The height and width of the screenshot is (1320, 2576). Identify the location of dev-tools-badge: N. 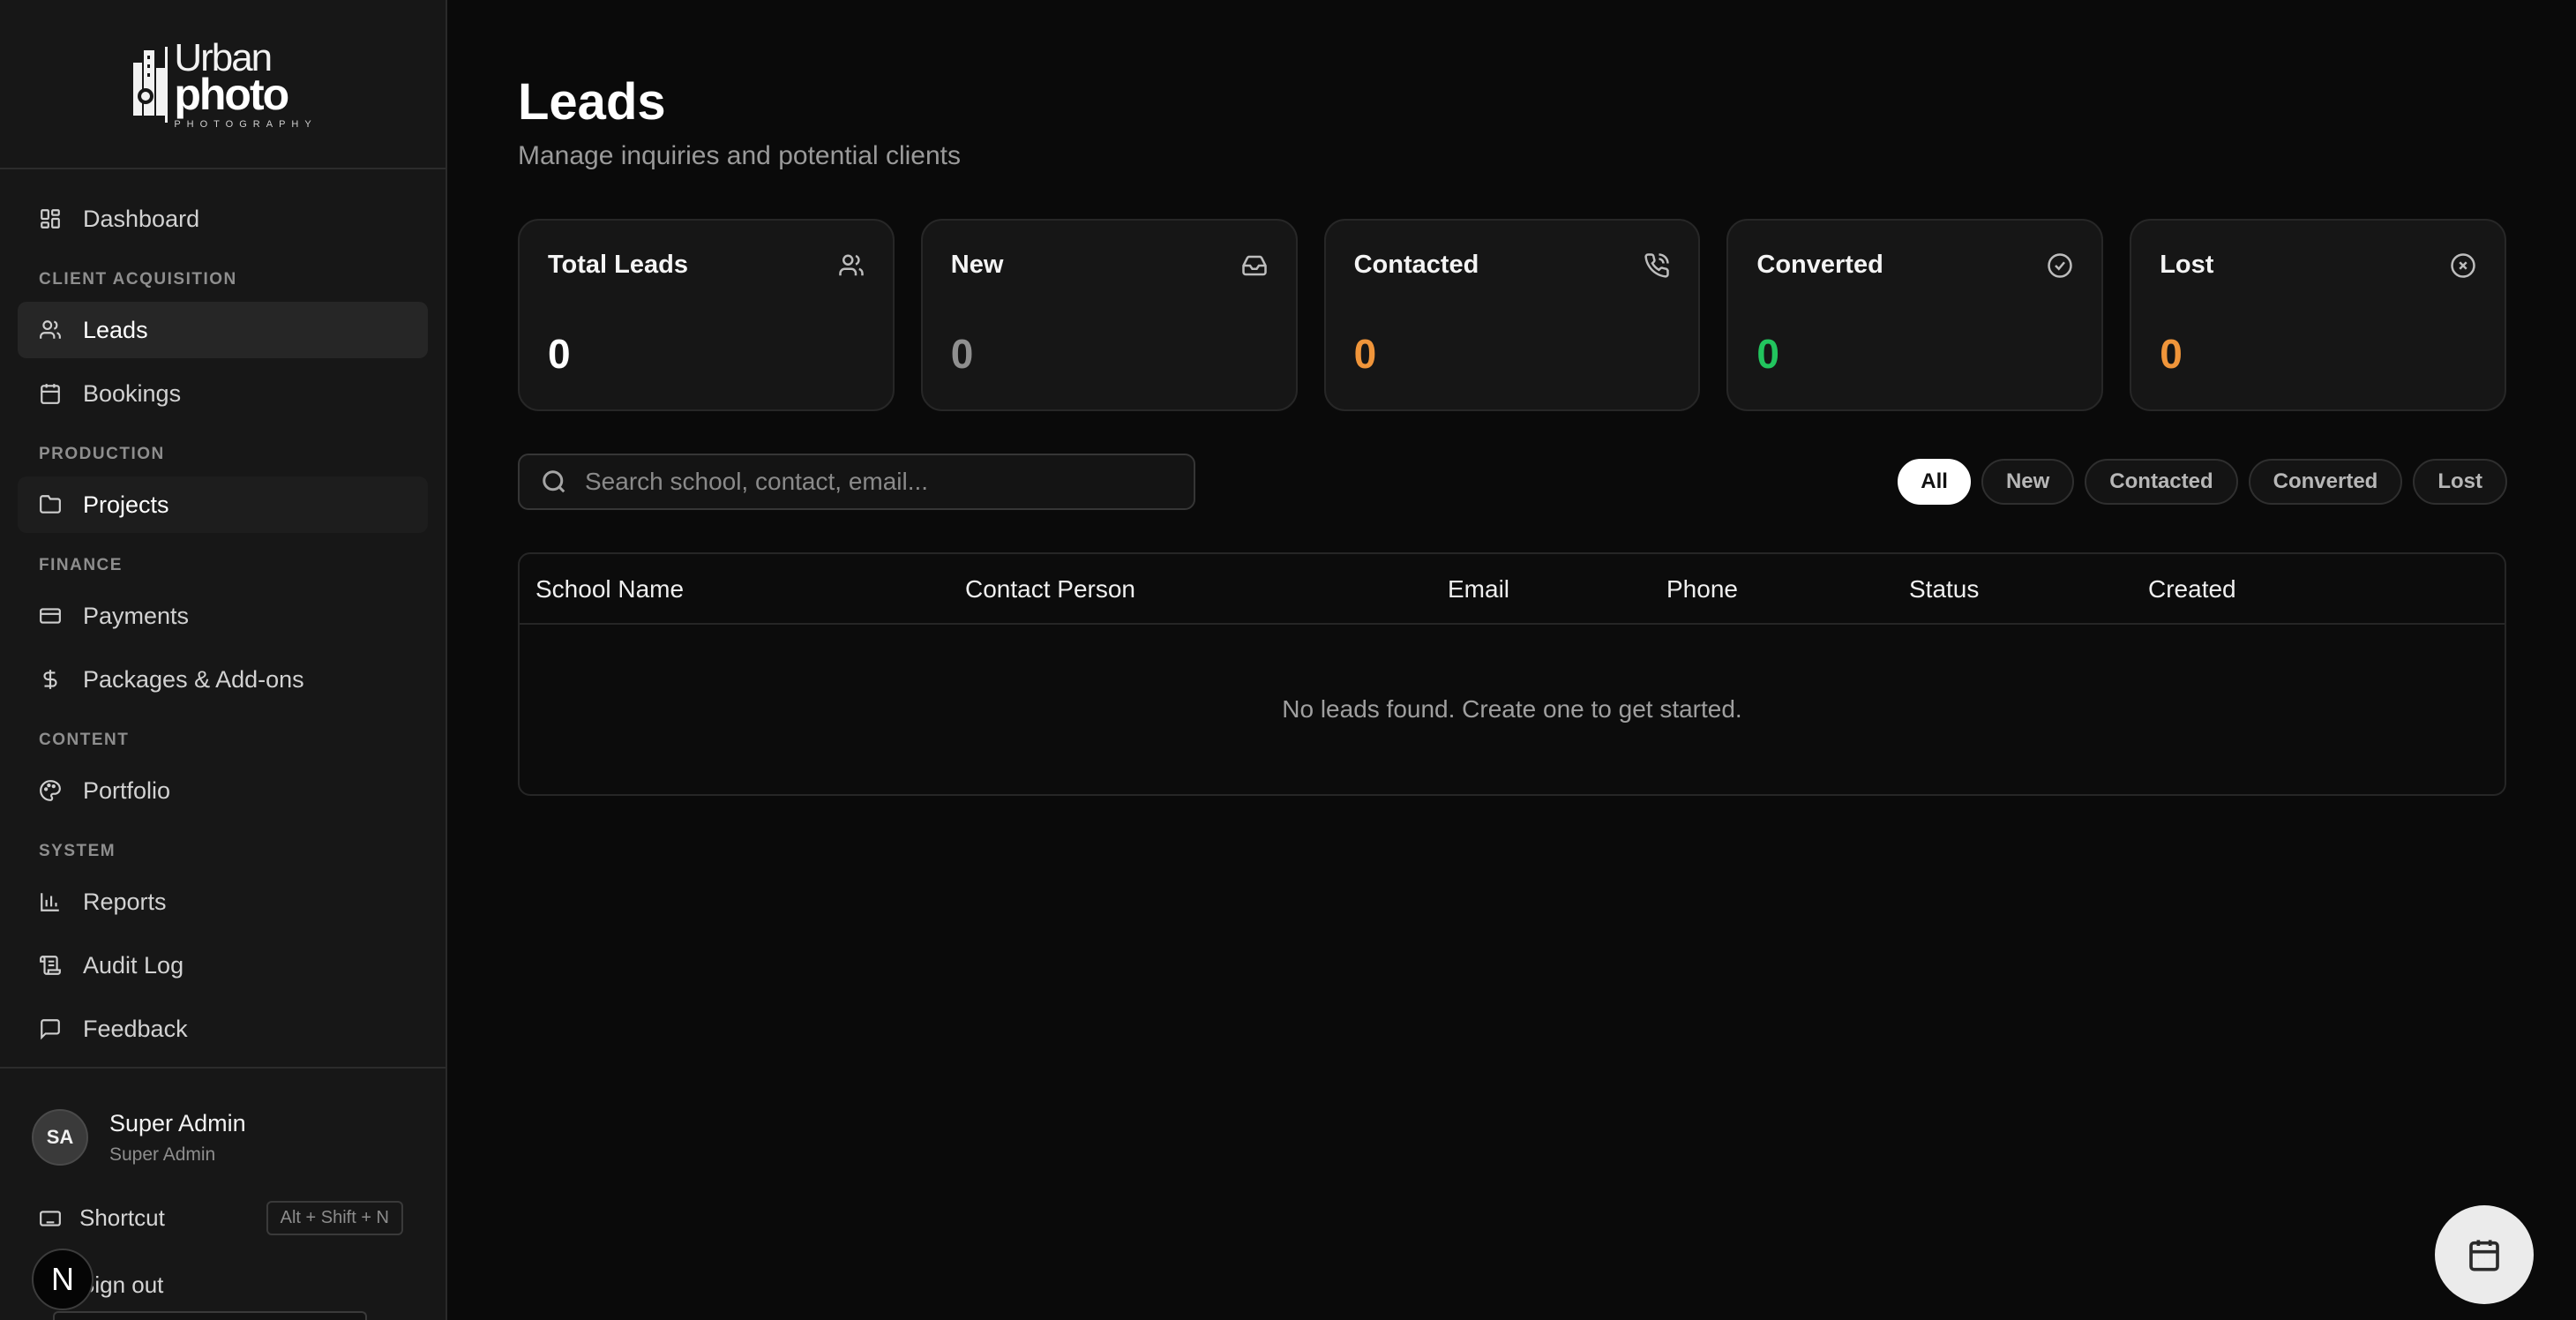
(63, 1279).